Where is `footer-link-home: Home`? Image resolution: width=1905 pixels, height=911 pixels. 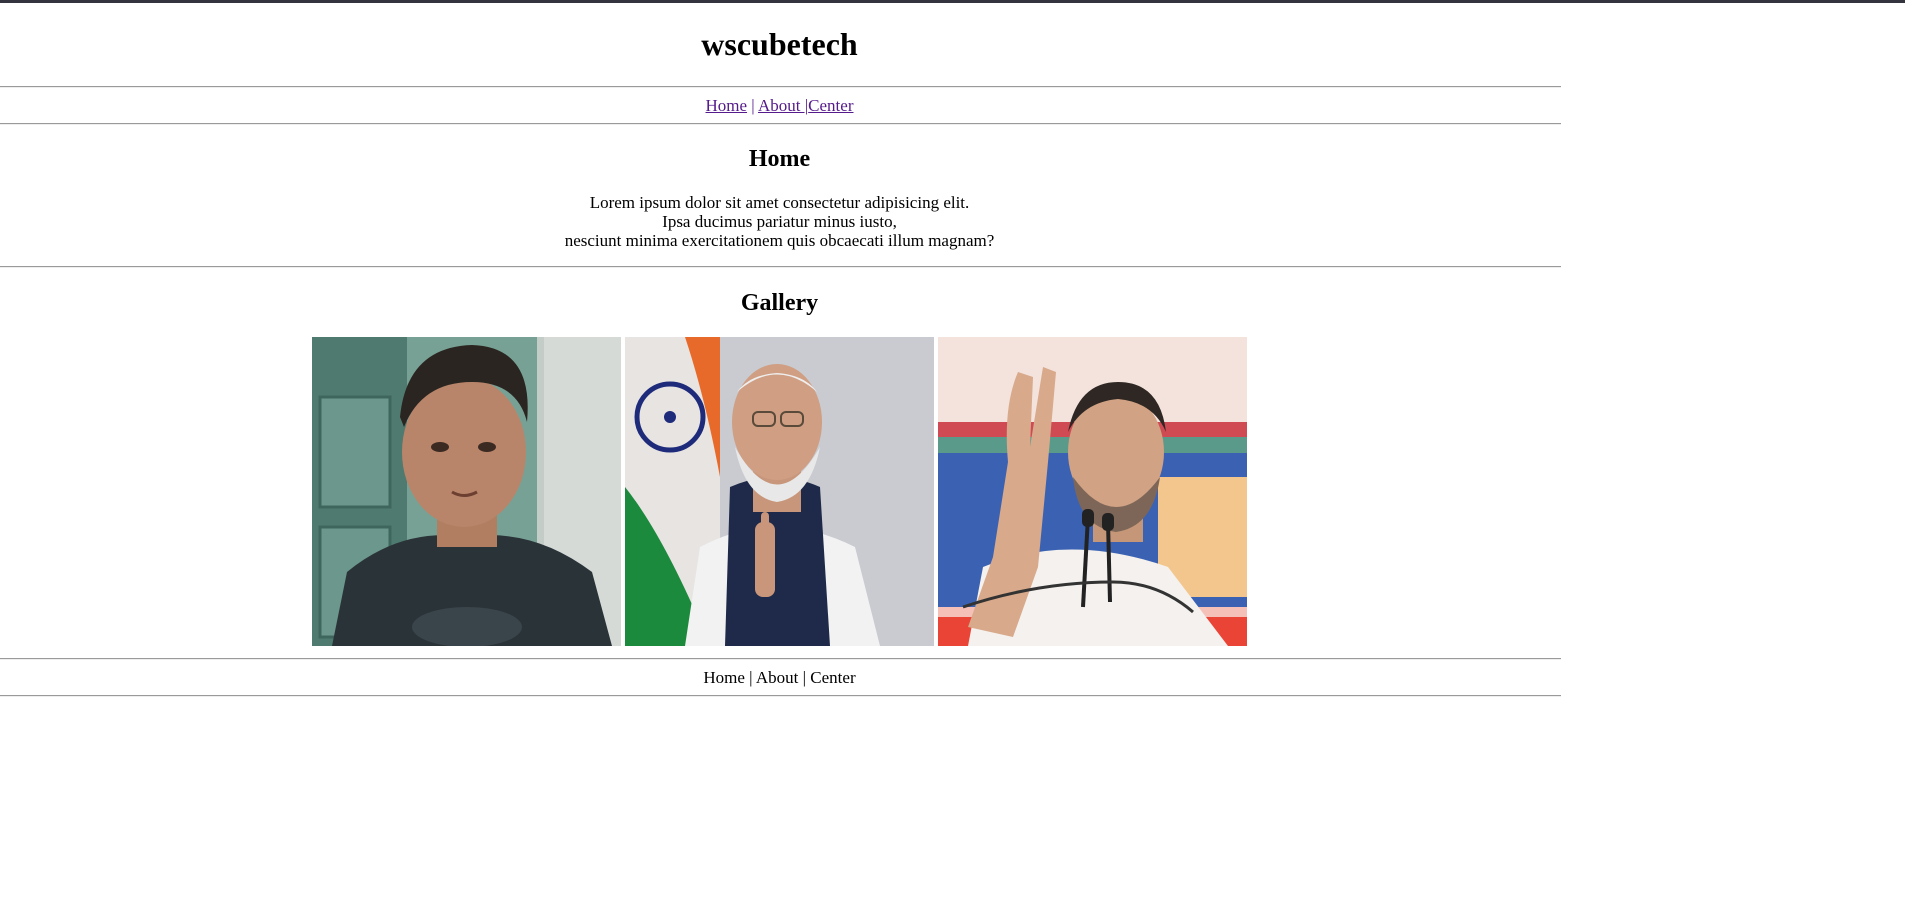
footer-link-home: Home is located at coordinates (724, 677).